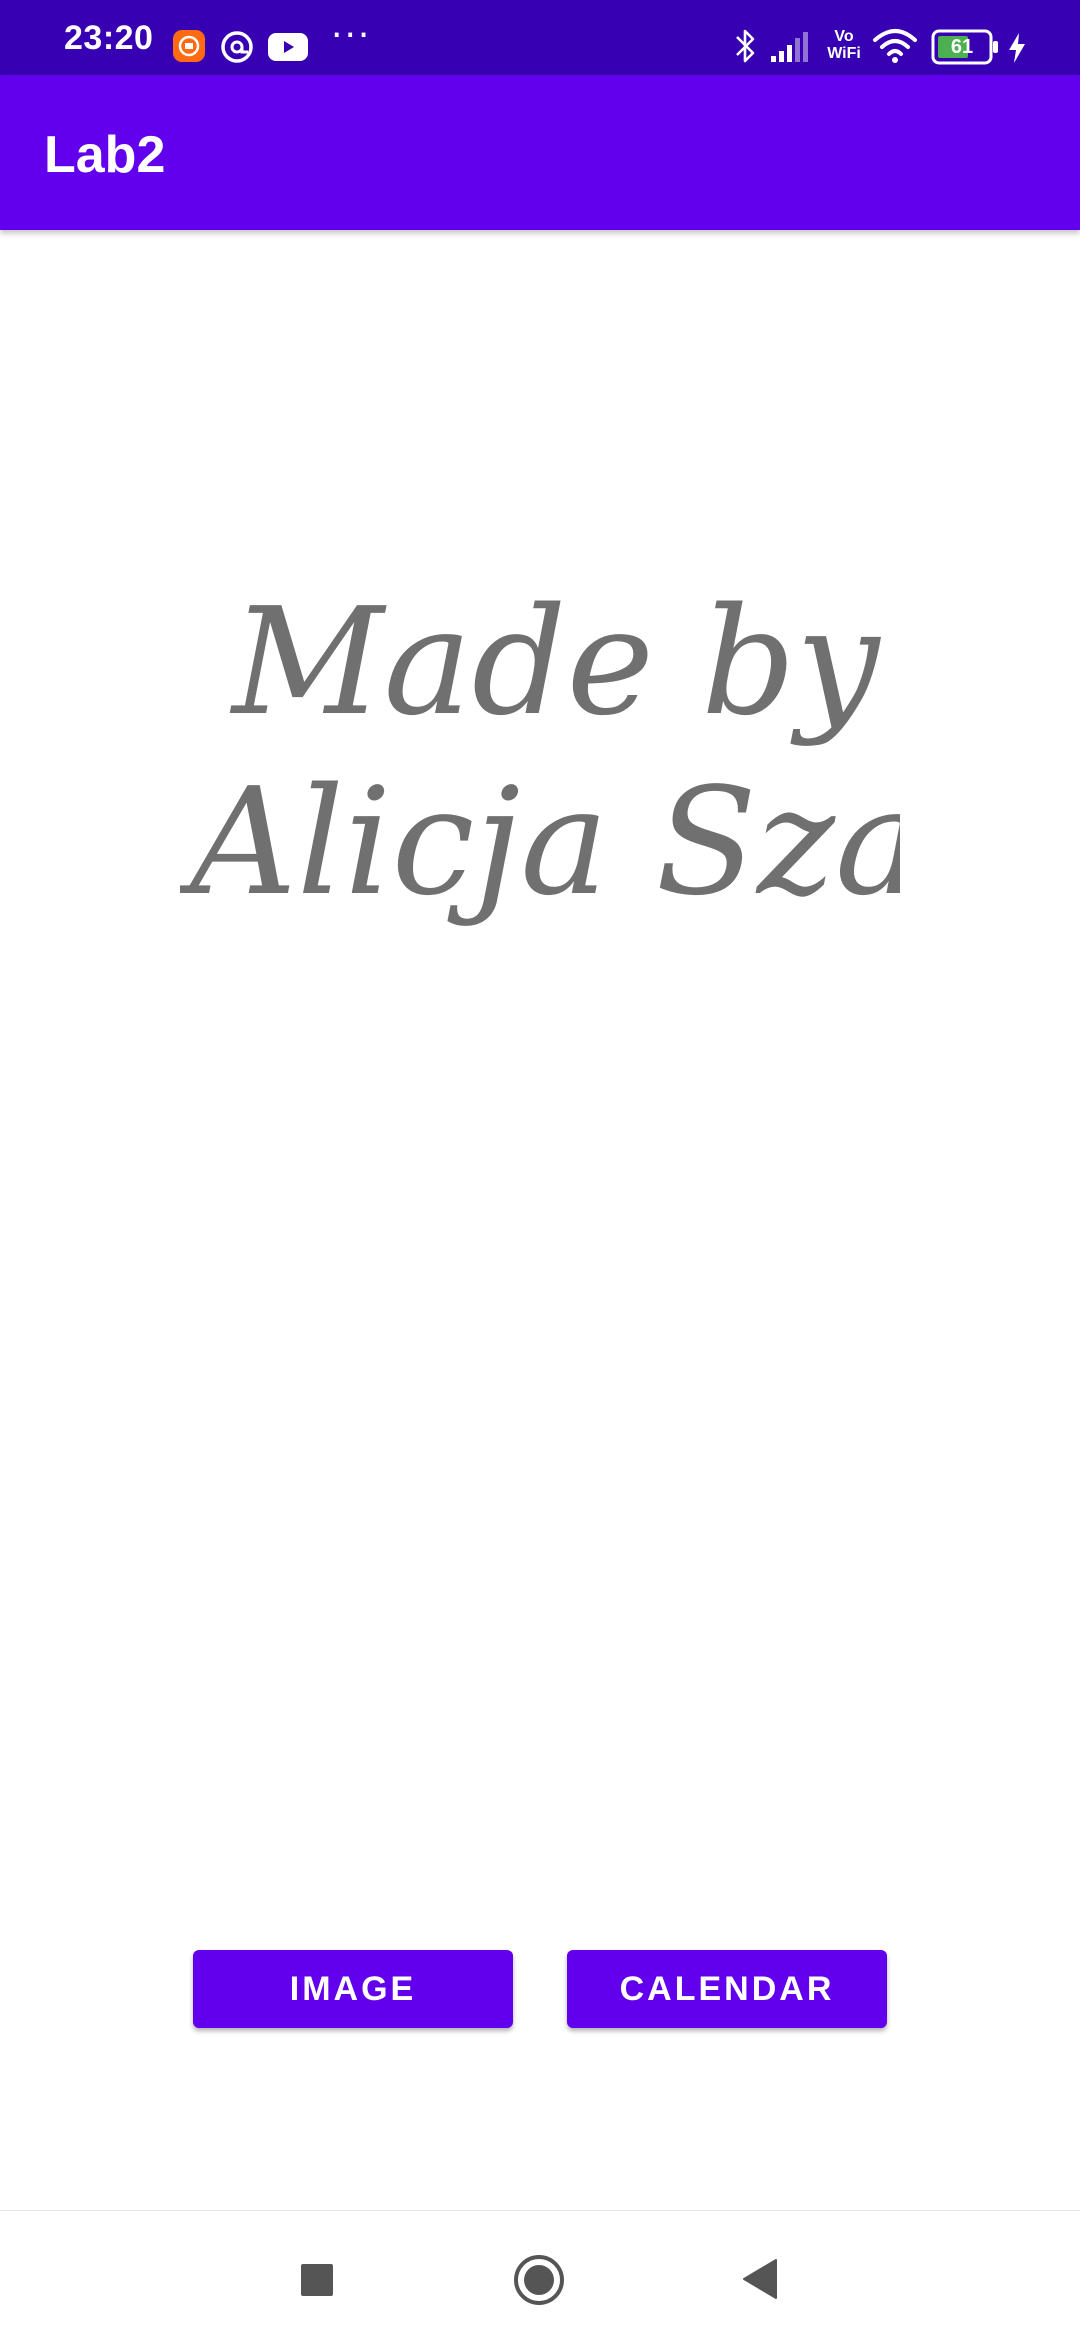 This screenshot has width=1080, height=2340. What do you see at coordinates (540, 842) in the screenshot?
I see `signature-line-2: Alicja Szada` at bounding box center [540, 842].